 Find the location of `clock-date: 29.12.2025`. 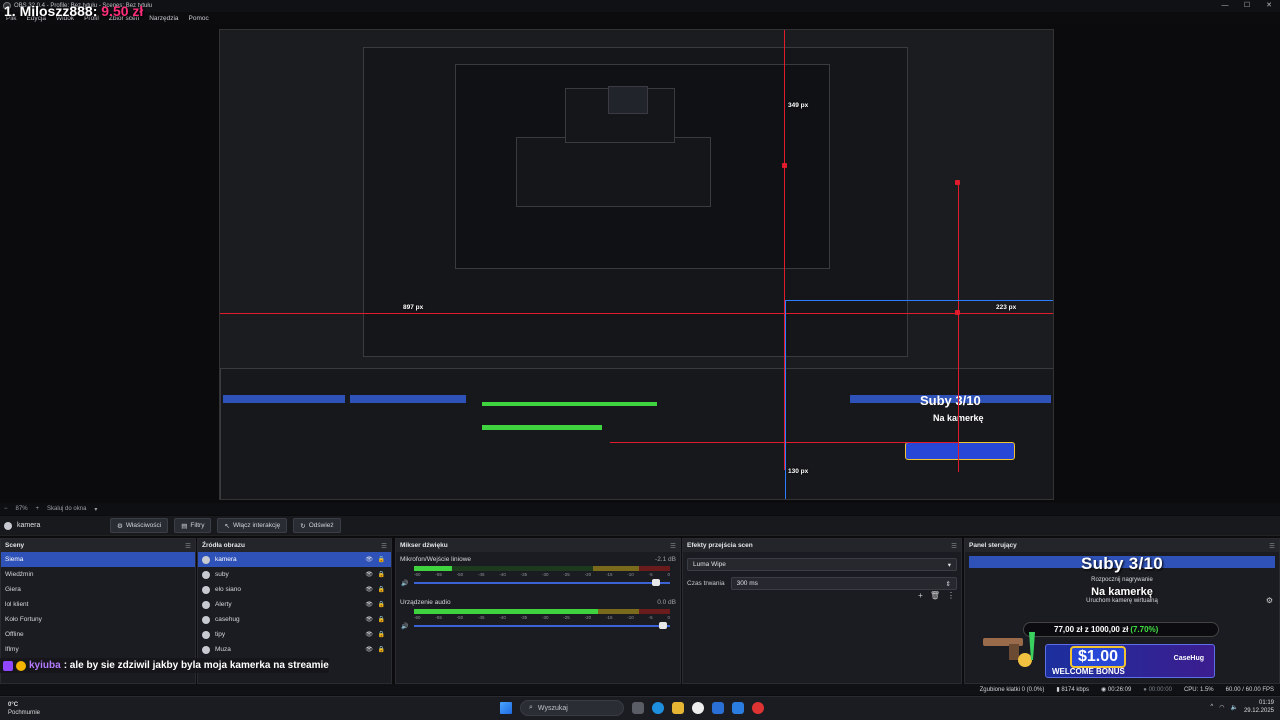

clock-date: 29.12.2025 is located at coordinates (1258, 711).